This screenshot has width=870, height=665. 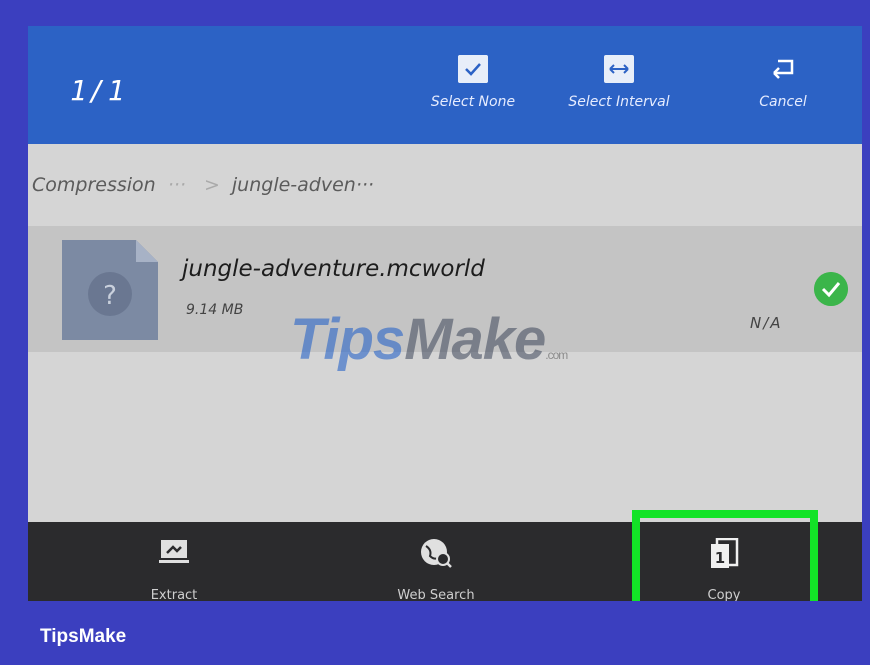 What do you see at coordinates (436, 594) in the screenshot?
I see `web-search-label: Web Search` at bounding box center [436, 594].